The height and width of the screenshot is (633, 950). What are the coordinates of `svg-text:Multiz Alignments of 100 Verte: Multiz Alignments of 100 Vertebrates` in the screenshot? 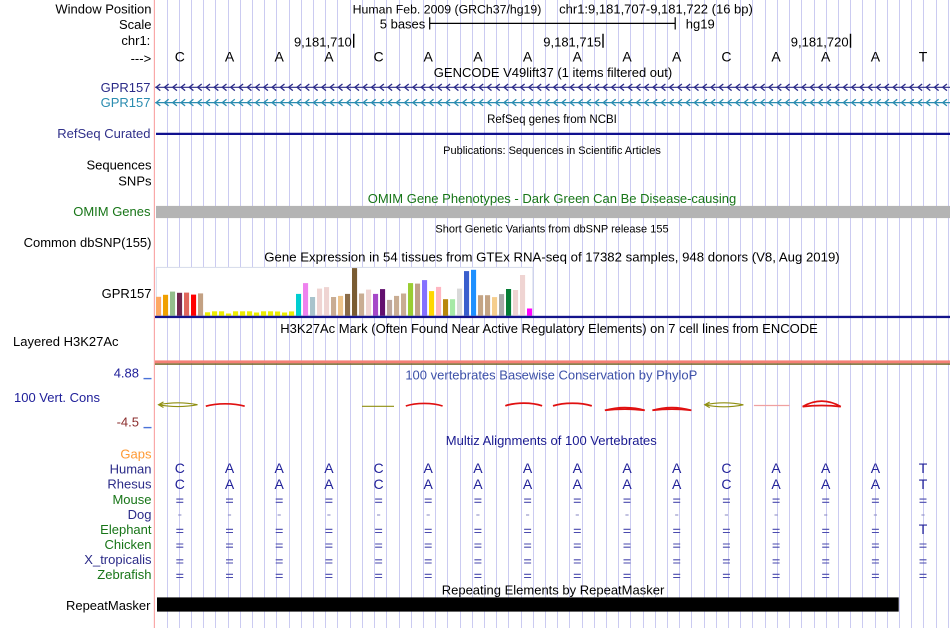 It's located at (552, 440).